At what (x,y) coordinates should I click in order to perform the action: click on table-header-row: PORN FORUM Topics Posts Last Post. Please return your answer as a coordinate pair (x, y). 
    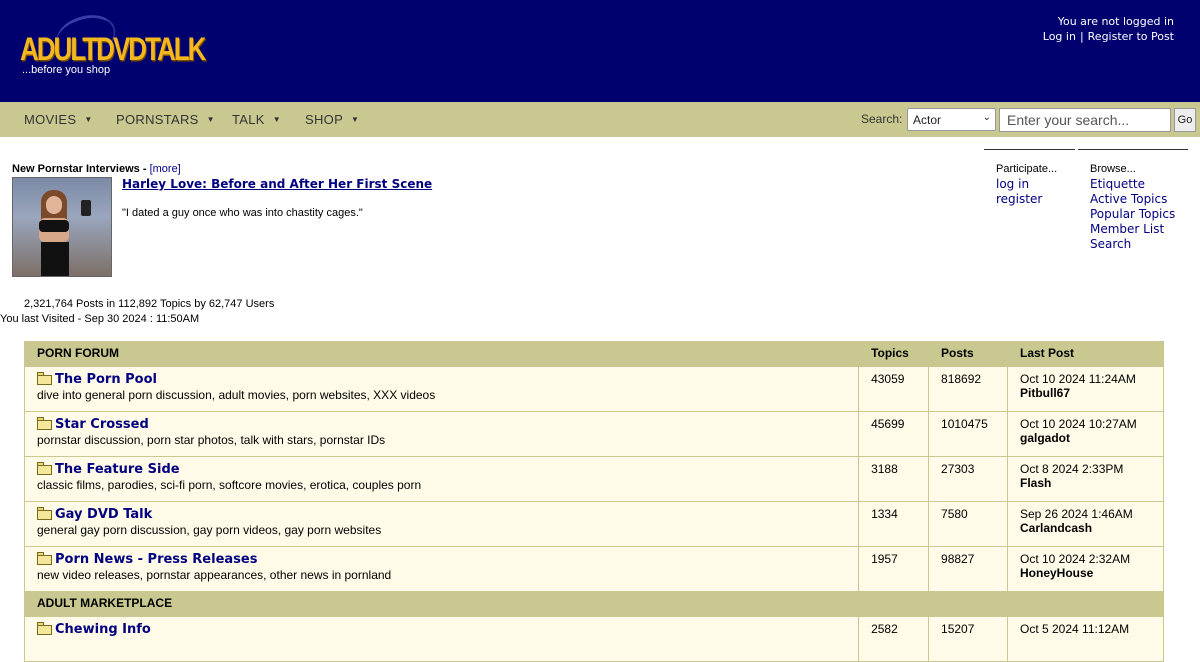
    Looking at the image, I should click on (593, 354).